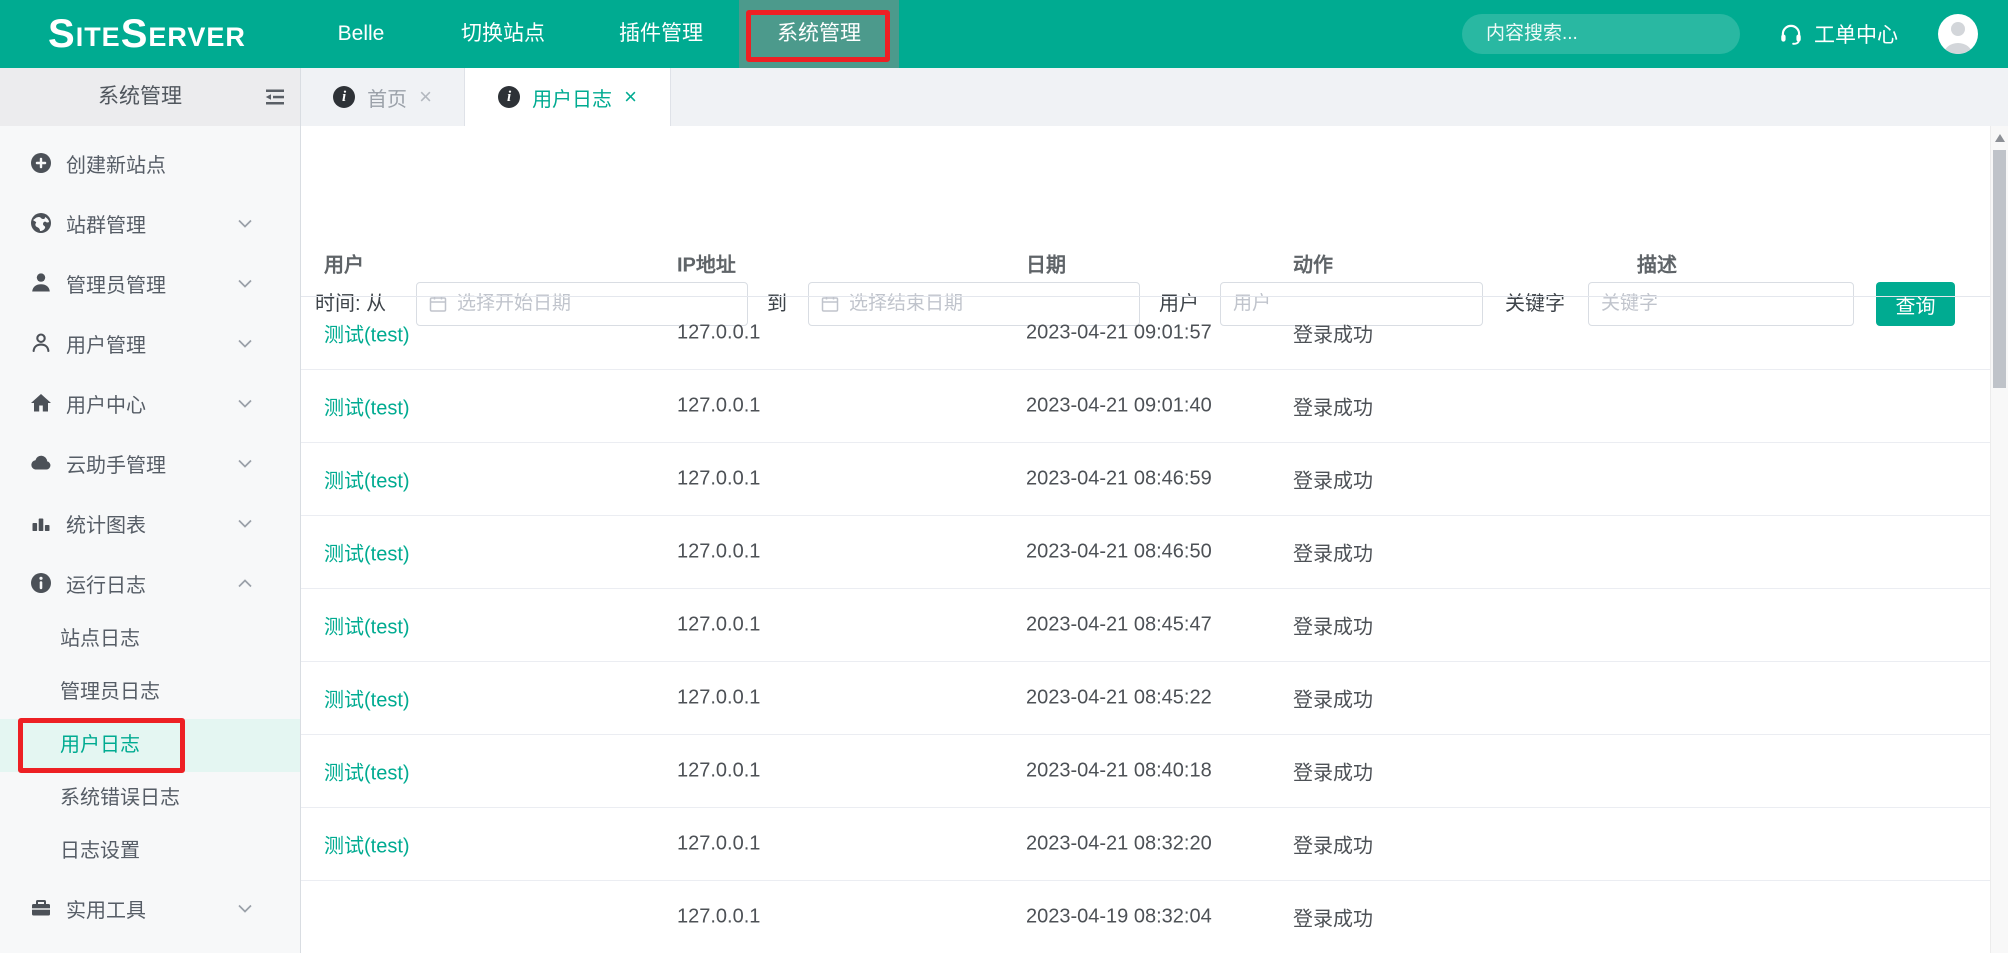 The width and height of the screenshot is (2008, 953). What do you see at coordinates (1999, 539) in the screenshot?
I see `vertical-scrollbar` at bounding box center [1999, 539].